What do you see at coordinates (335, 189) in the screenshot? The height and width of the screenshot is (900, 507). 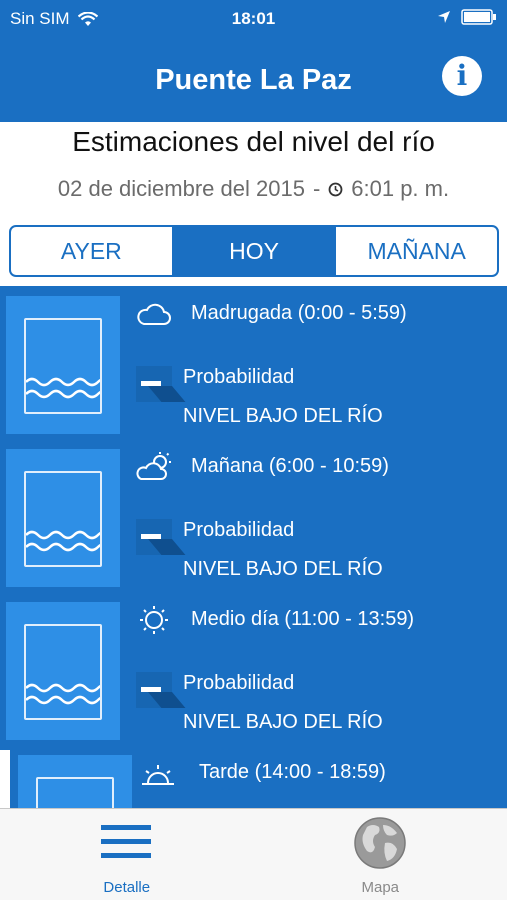 I see `clock-icon` at bounding box center [335, 189].